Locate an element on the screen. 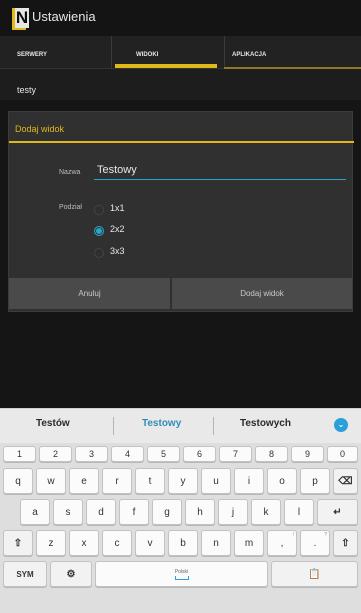 This screenshot has width=361, height=613. key-o: o is located at coordinates (282, 481).